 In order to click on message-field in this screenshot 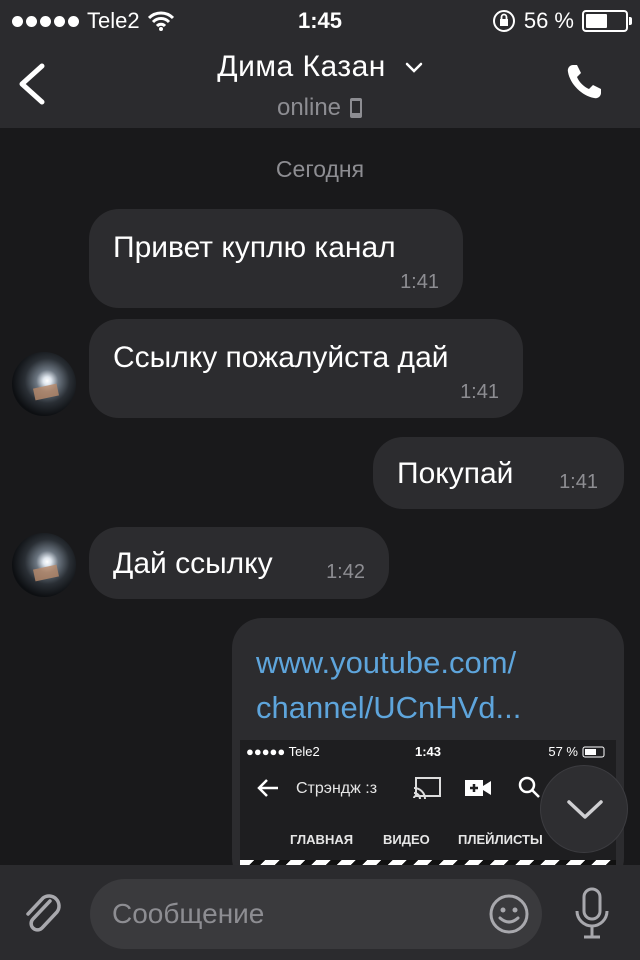, I will do `click(316, 914)`.